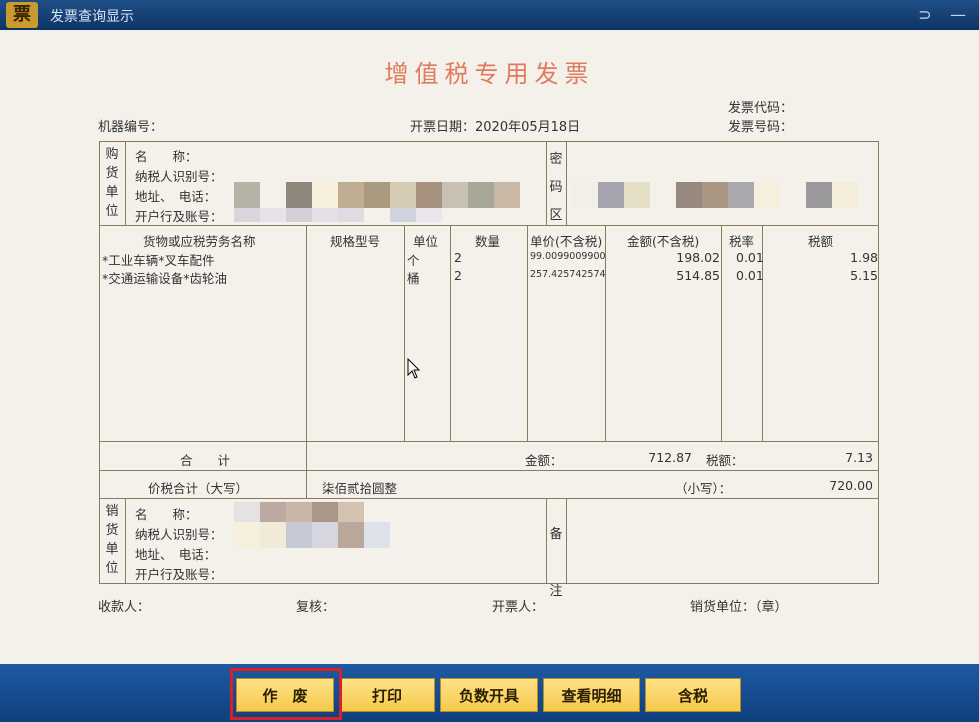 Image resolution: width=979 pixels, height=722 pixels. I want to click on buyer-name-label: 名 称：, so click(166, 156).